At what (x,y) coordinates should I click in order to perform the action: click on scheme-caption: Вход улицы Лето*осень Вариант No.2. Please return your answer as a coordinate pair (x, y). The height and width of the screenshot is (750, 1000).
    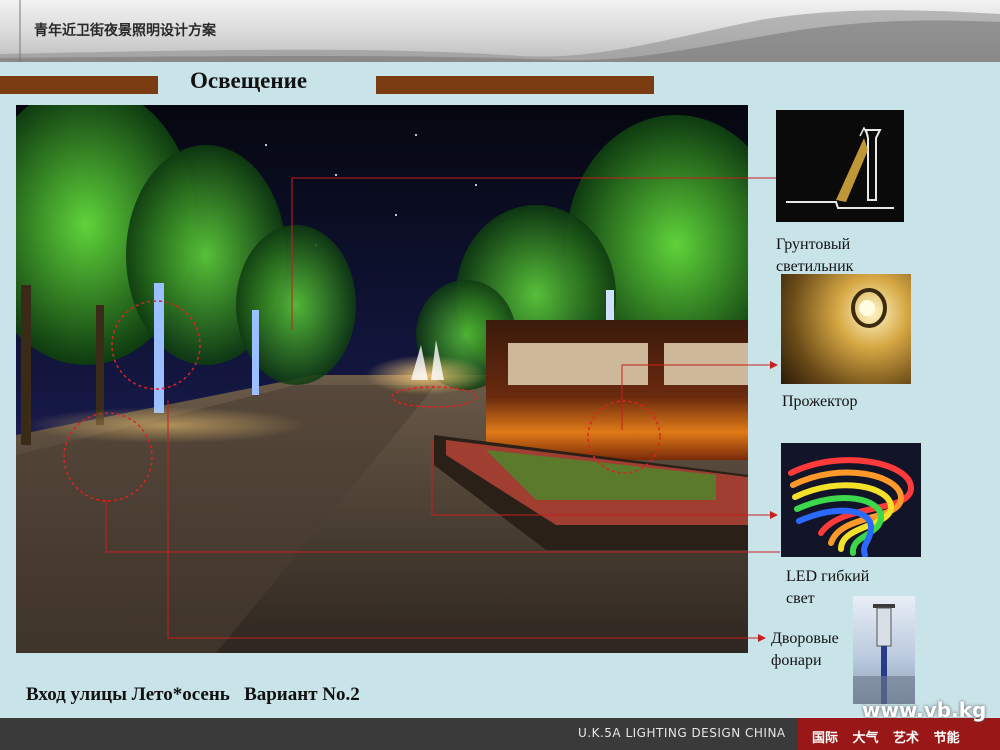
    Looking at the image, I should click on (193, 694).